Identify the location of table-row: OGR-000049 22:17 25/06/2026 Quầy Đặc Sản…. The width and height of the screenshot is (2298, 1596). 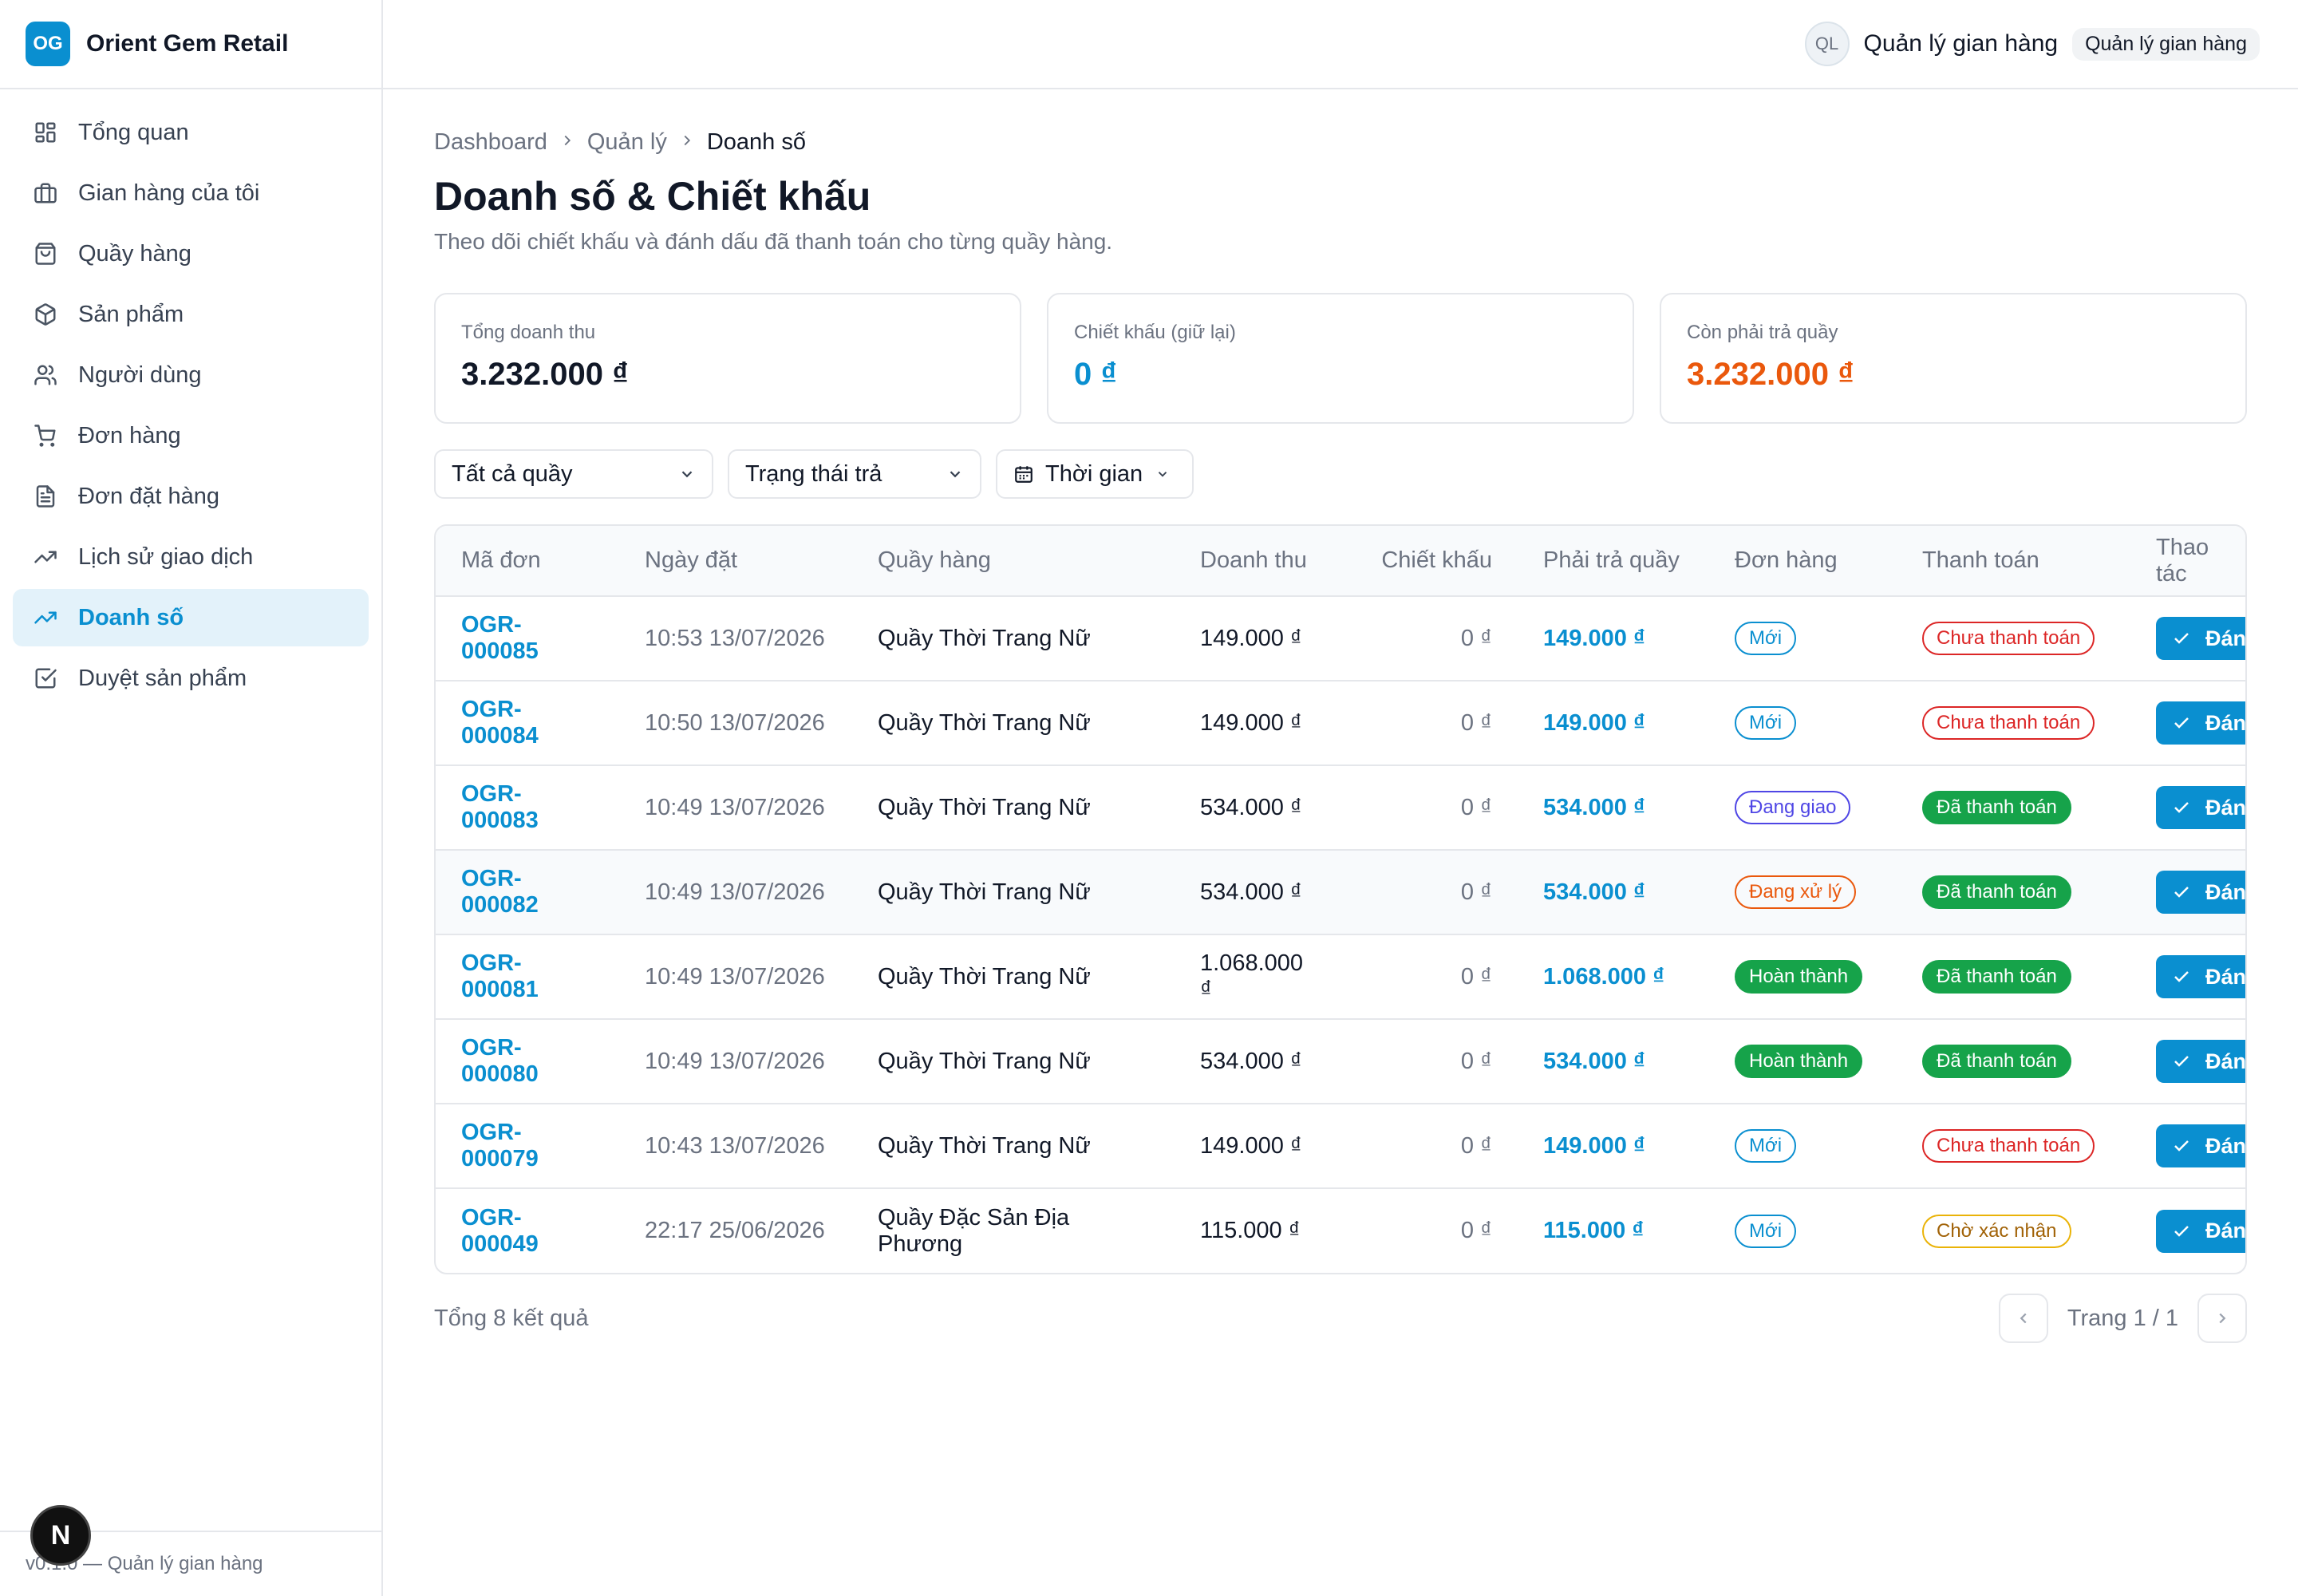
(1340, 1230).